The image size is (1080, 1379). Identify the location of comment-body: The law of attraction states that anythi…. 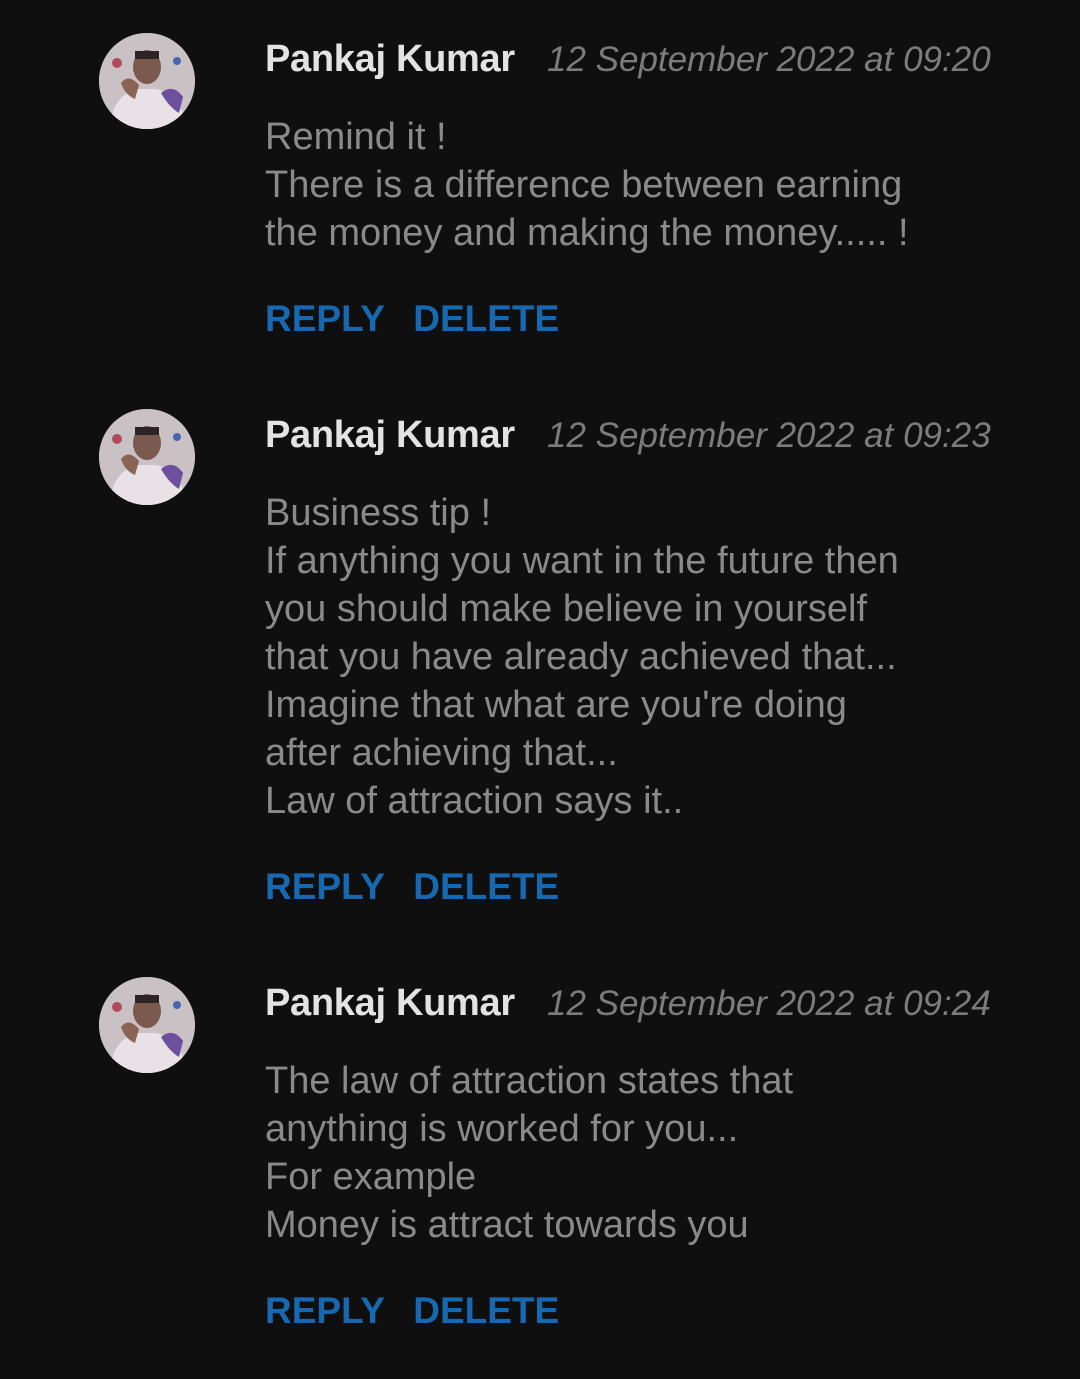
(645, 1153).